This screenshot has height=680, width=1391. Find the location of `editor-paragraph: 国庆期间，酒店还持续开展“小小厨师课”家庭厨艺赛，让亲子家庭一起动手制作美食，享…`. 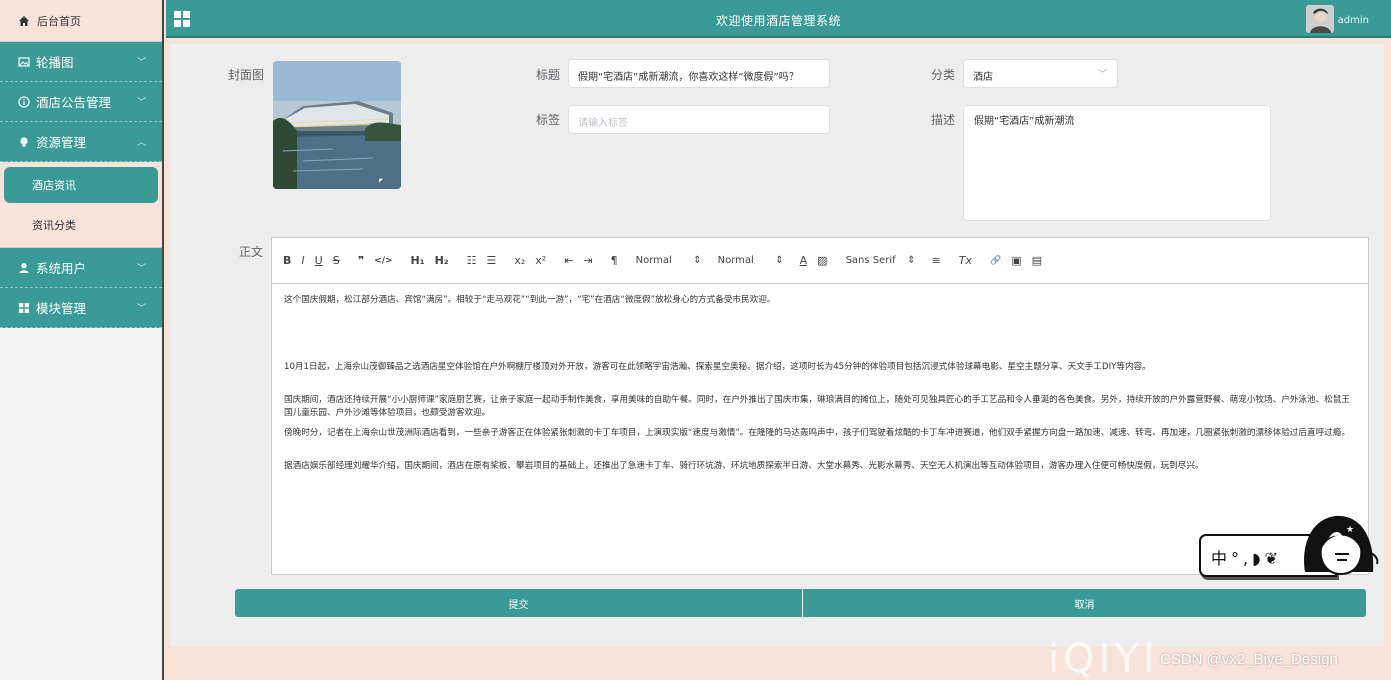

editor-paragraph: 国庆期间，酒店还持续开展“小小厨师课”家庭厨艺赛，让亲子家庭一起动手制作美食，享… is located at coordinates (817, 406).